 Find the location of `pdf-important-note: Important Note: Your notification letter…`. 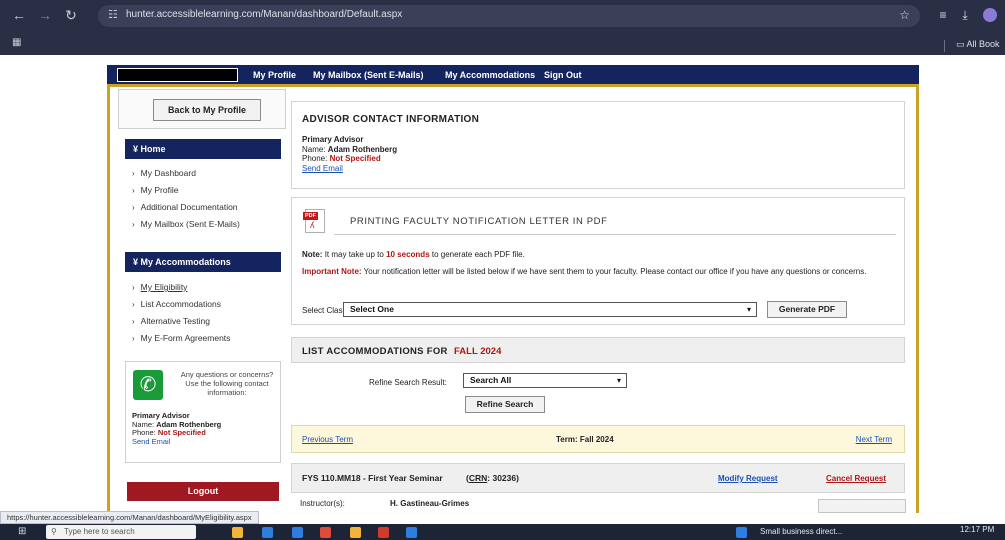

pdf-important-note: Important Note: Your notification letter… is located at coordinates (597, 271).